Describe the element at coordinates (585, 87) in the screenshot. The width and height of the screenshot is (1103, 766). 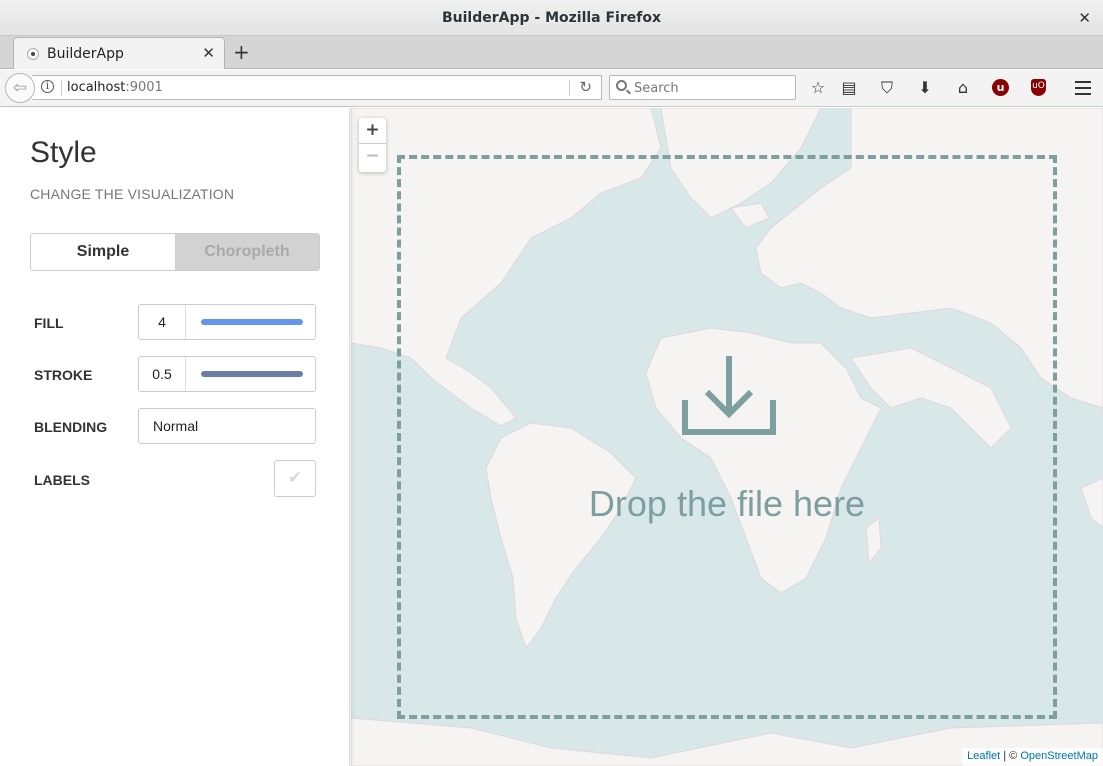
I see `reload-icon: ↻` at that location.